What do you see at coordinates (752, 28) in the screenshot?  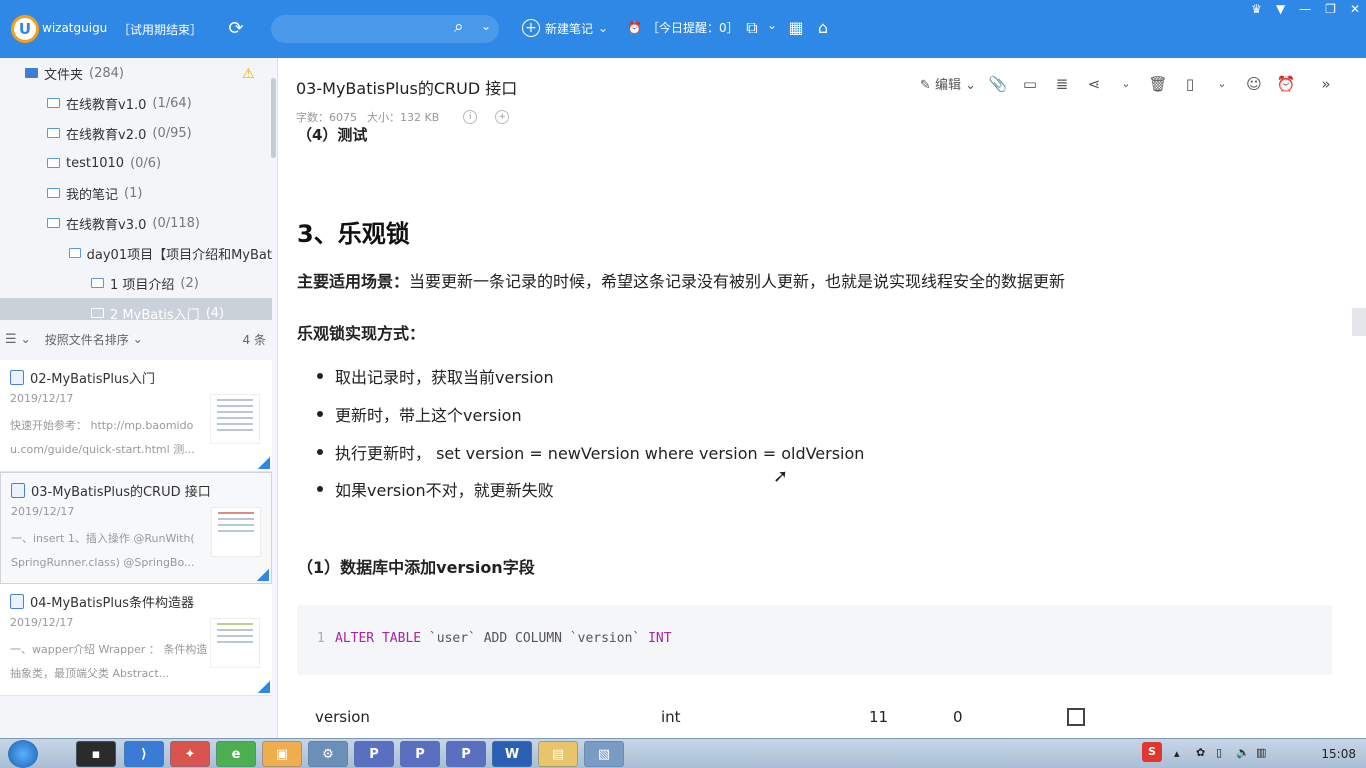 I see `external-window-icon: ⧉` at bounding box center [752, 28].